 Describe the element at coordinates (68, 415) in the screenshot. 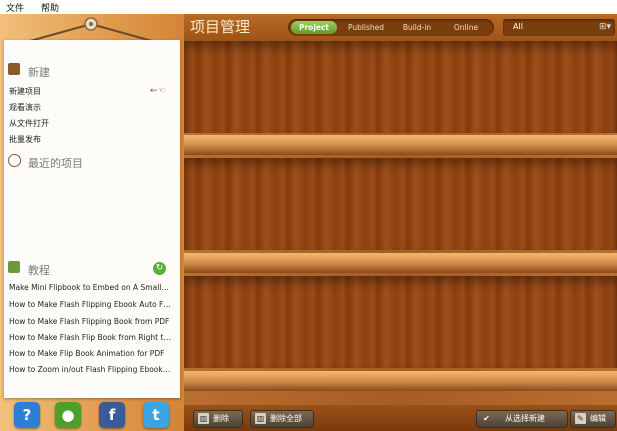

I see `community-icon: ●` at that location.